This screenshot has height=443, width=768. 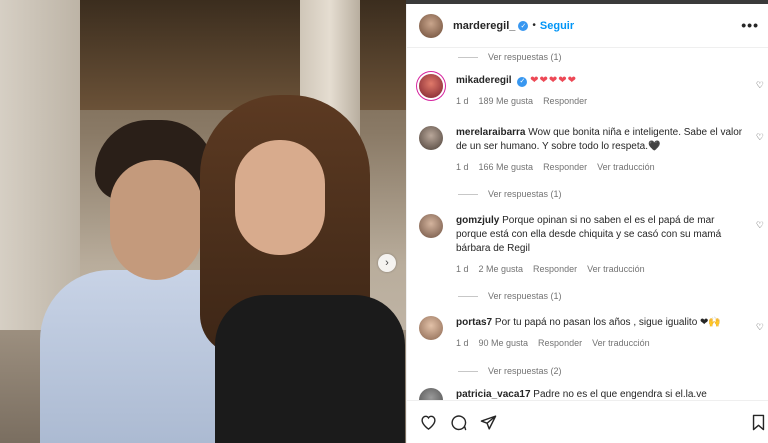 I want to click on chevron-right-icon: ›, so click(x=387, y=263).